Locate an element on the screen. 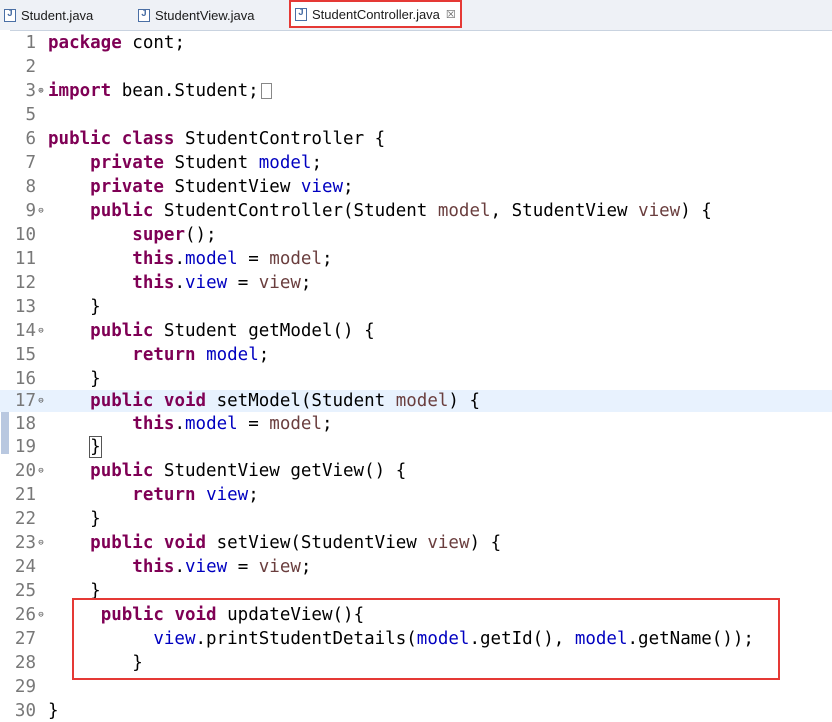 Image resolution: width=832 pixels, height=722 pixels. tab-student-java: J Student.java is located at coordinates (48, 15).